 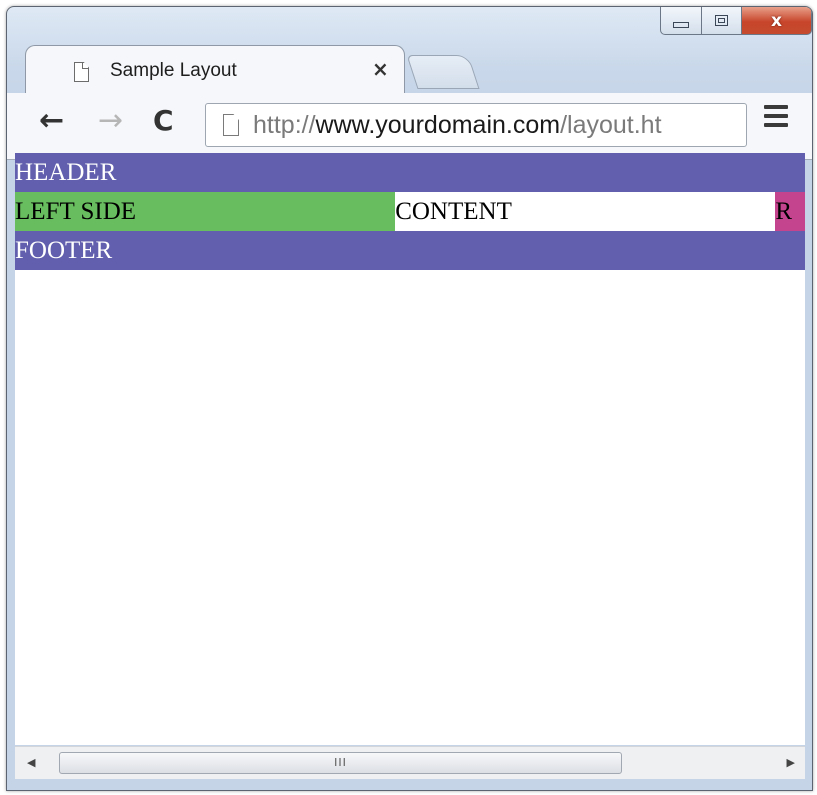 I want to click on hamburger-menu-icon, so click(x=776, y=118).